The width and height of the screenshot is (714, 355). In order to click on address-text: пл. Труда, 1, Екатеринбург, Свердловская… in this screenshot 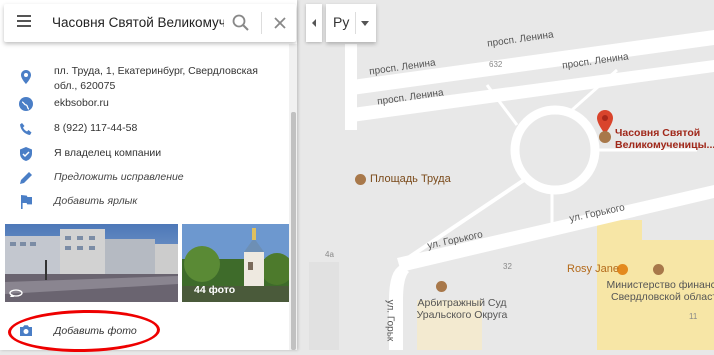, I will do `click(156, 78)`.